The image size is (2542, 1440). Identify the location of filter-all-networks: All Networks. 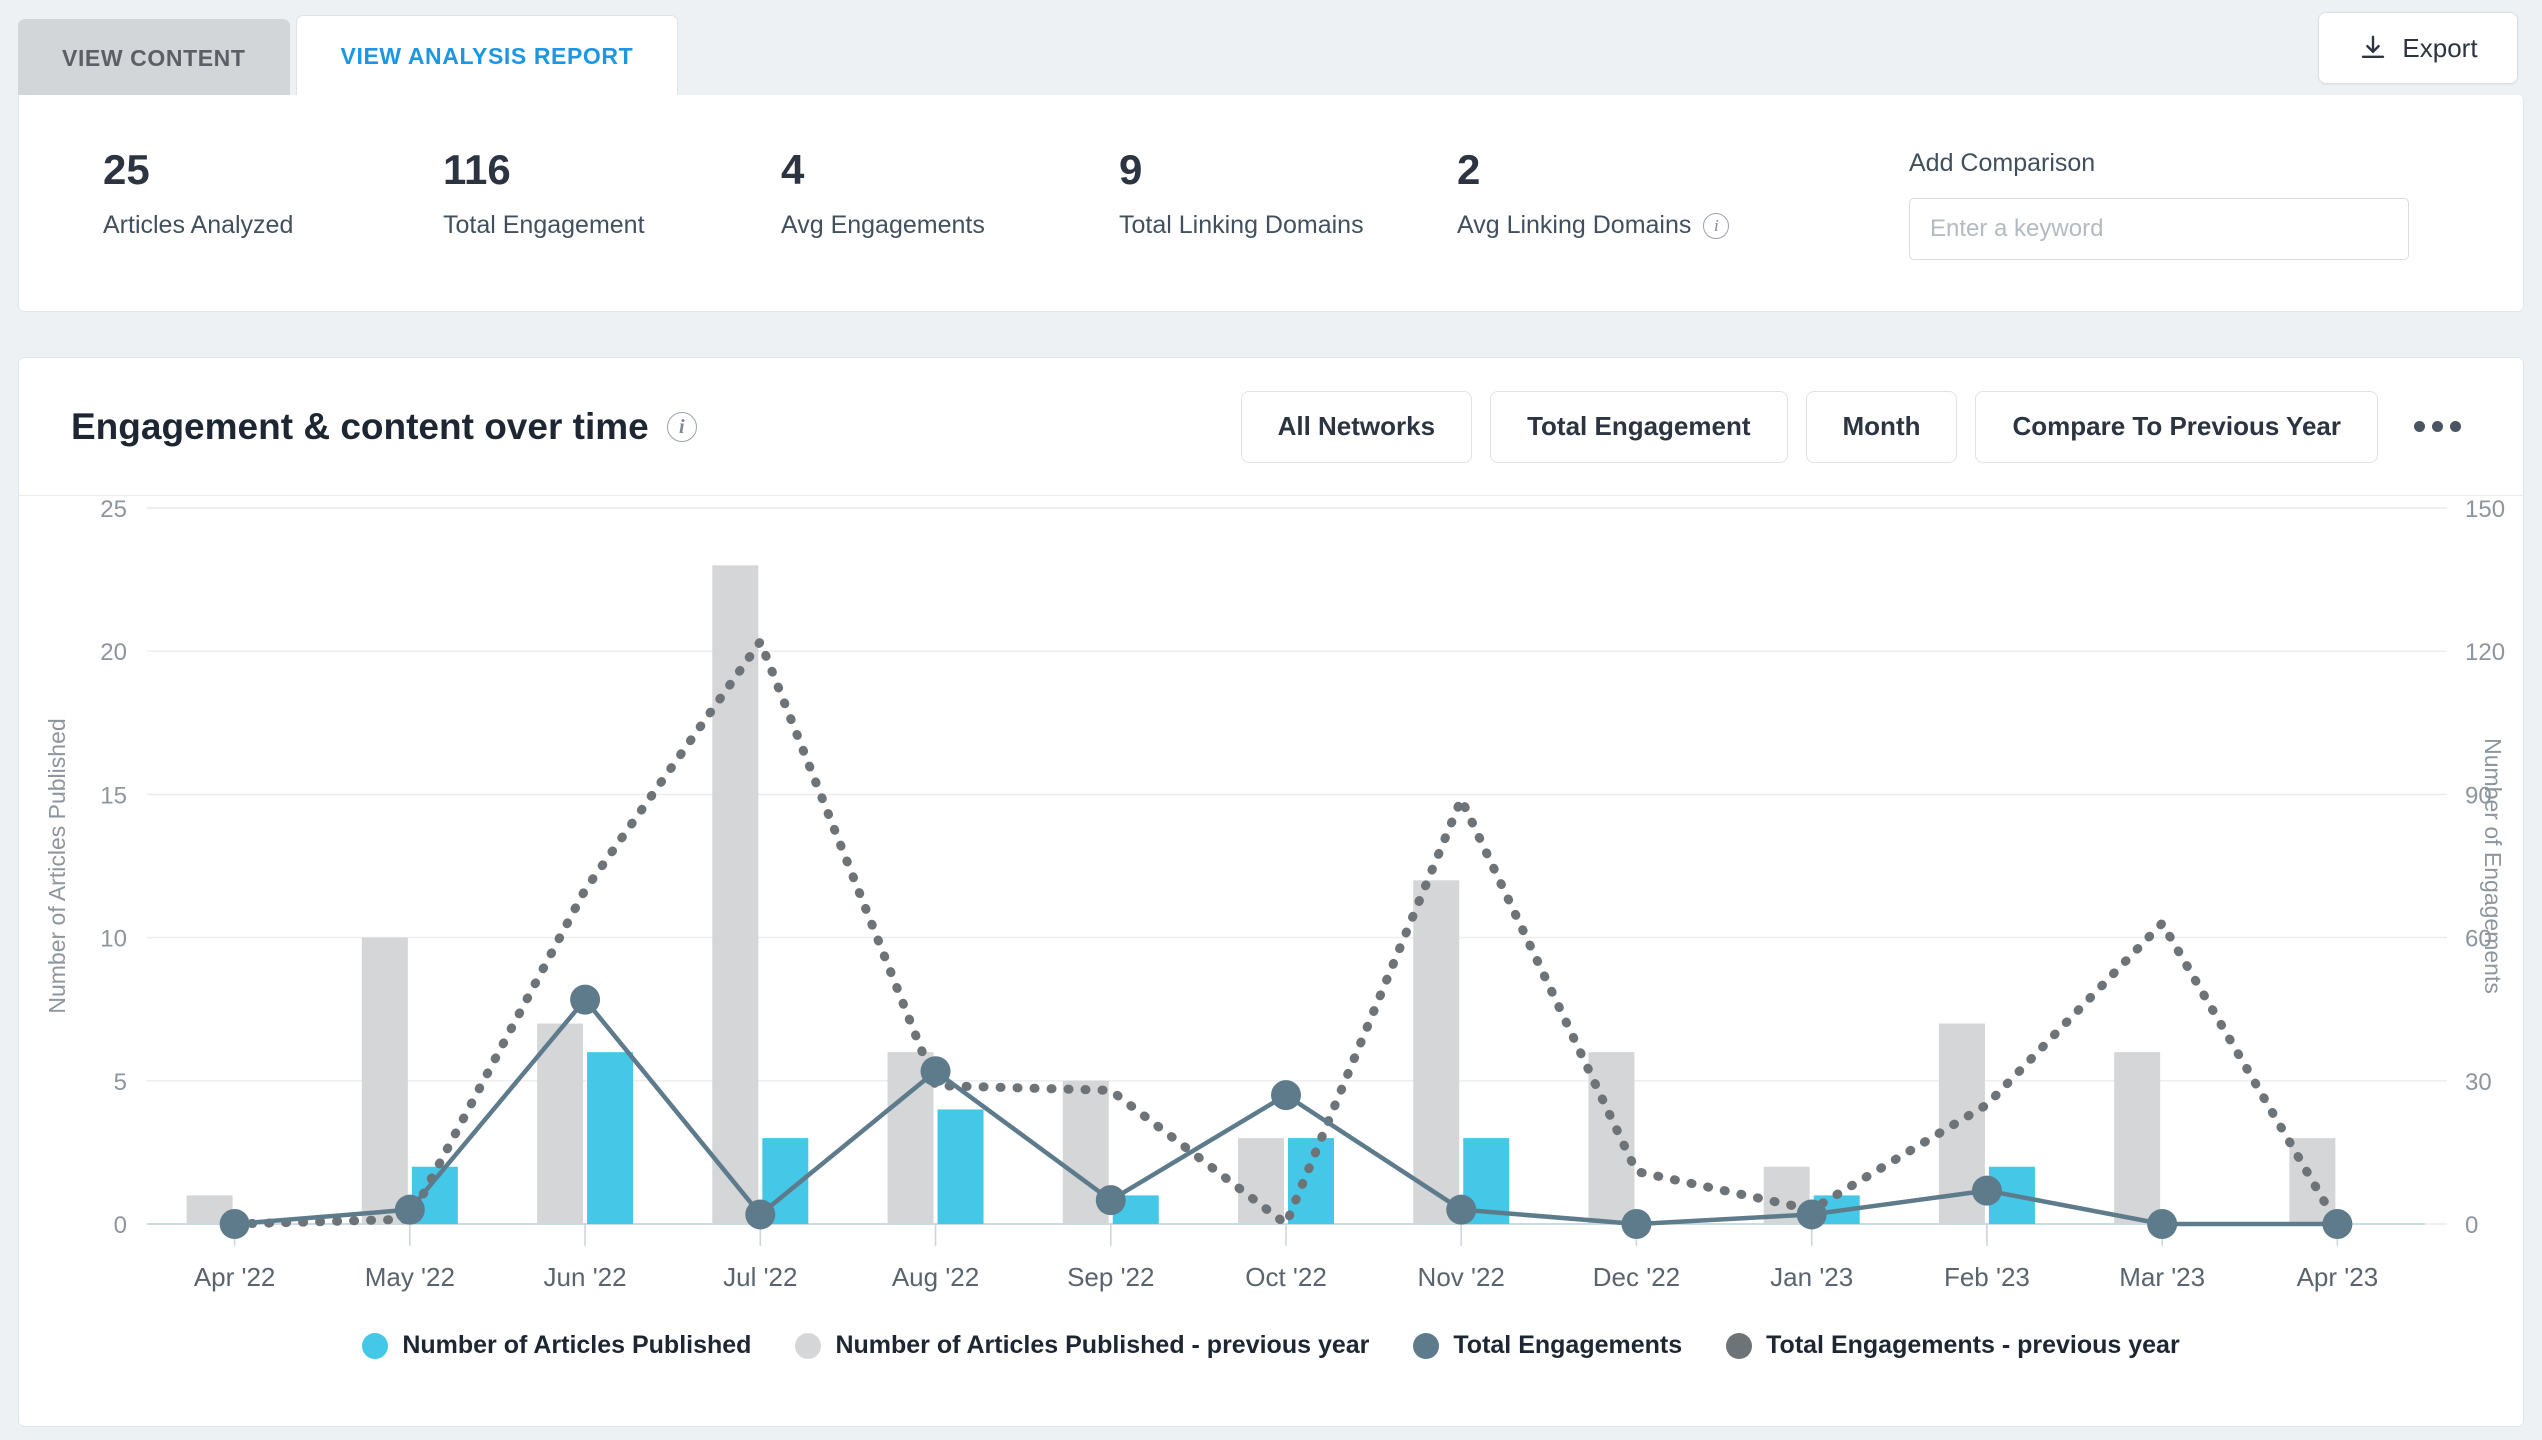
(1356, 426).